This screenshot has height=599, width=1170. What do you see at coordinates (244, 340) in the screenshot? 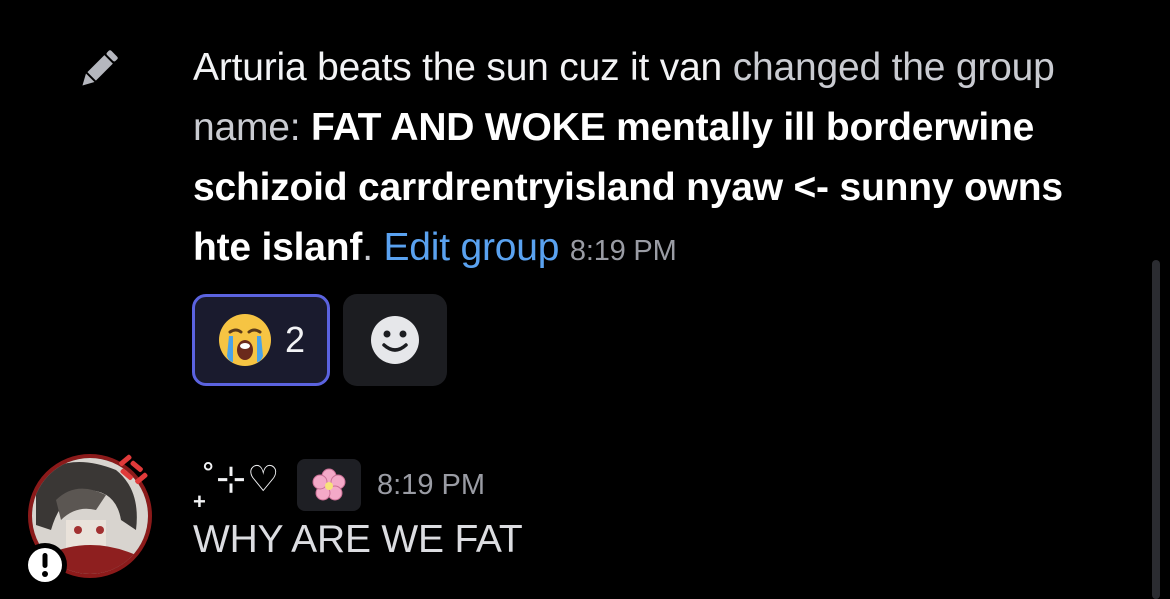
I see `loudly-crying-face-emoji` at bounding box center [244, 340].